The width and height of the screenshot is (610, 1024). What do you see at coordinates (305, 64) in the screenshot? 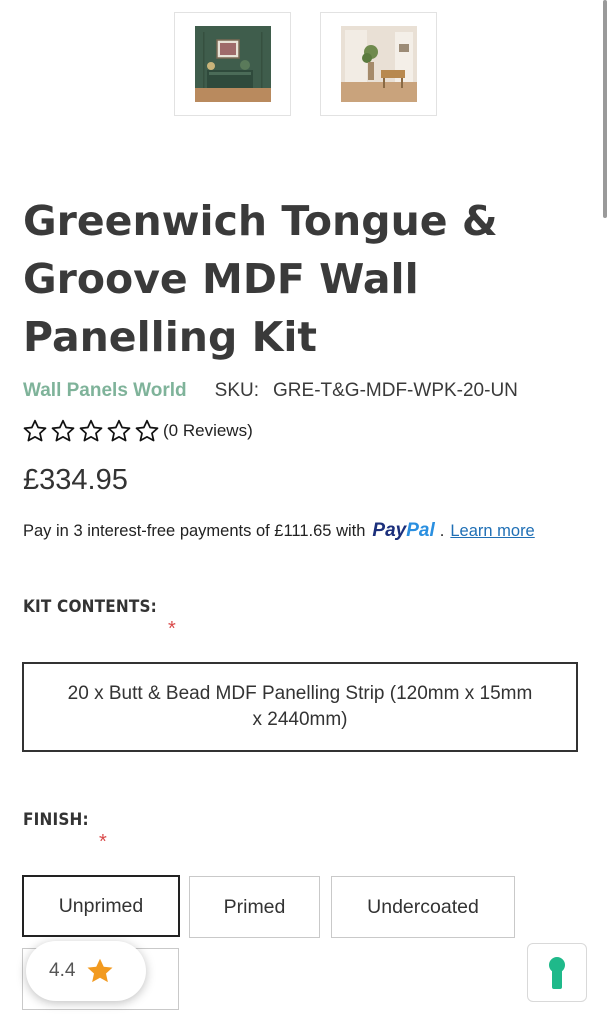
I see `thumbnail-gallery` at bounding box center [305, 64].